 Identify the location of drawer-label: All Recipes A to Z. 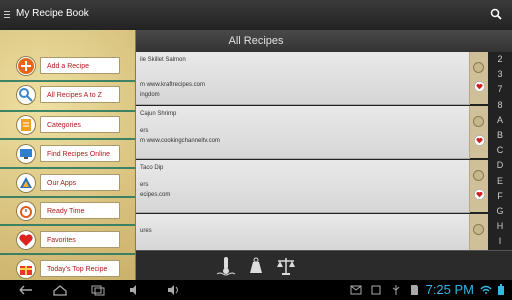
(80, 94).